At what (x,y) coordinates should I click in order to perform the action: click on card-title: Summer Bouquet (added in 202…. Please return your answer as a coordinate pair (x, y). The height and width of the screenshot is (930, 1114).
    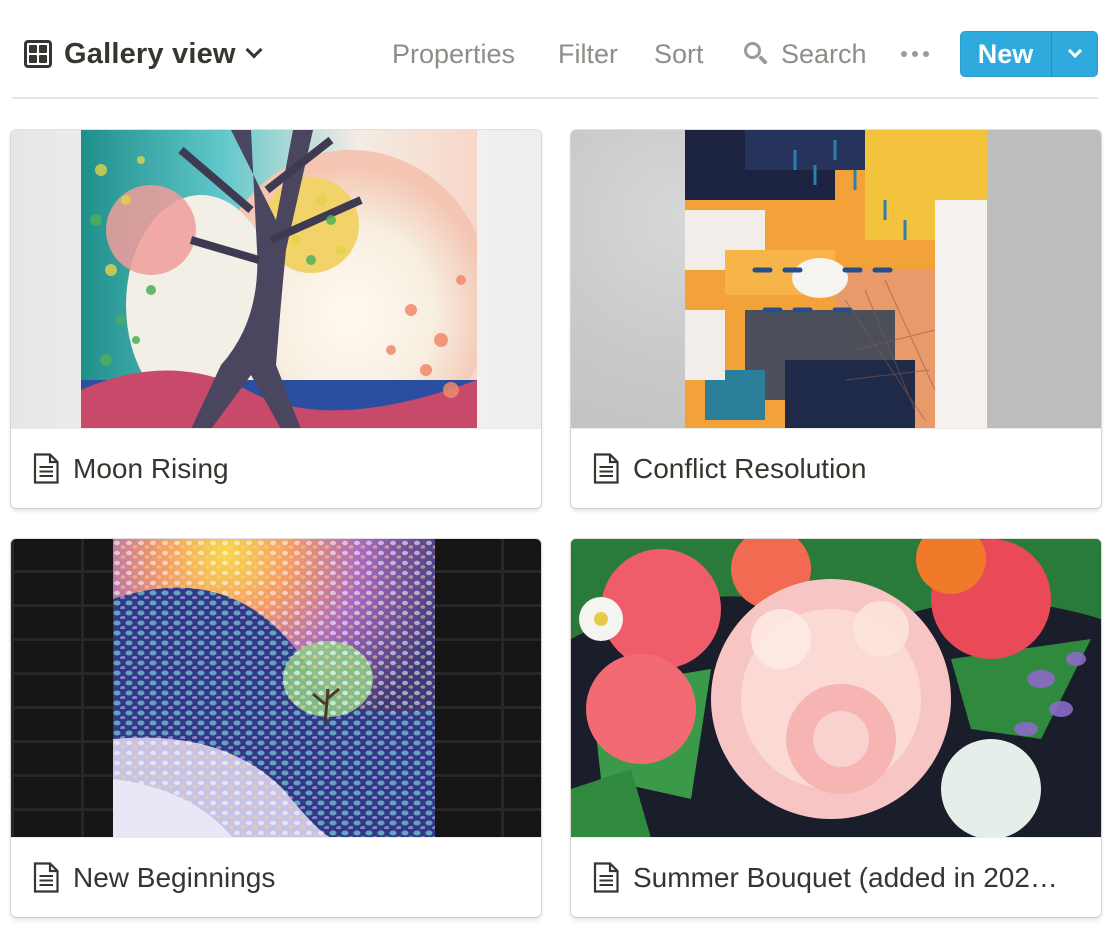
    Looking at the image, I should click on (845, 877).